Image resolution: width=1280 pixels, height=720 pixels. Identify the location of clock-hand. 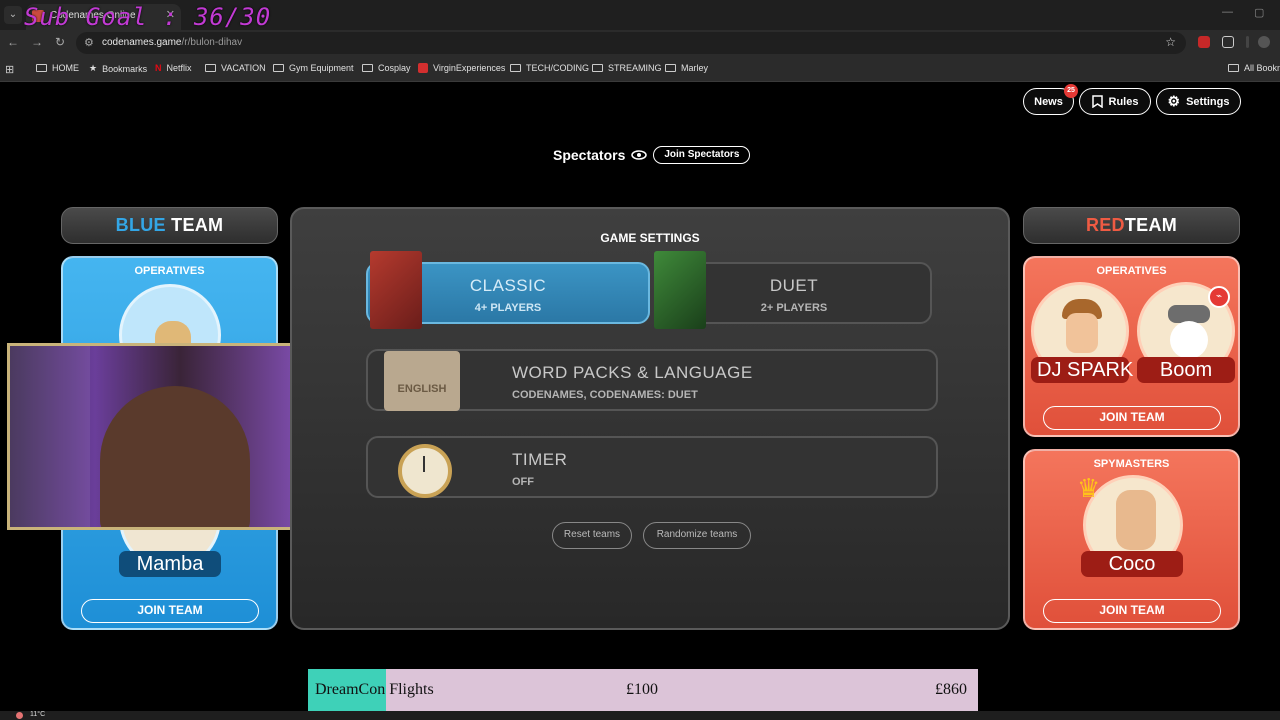
(424, 464).